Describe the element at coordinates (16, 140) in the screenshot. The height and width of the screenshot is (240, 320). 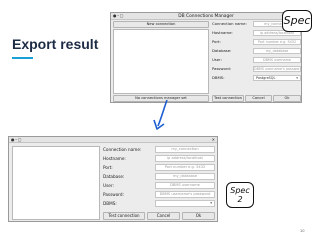
I see `window-controls-icon: ●–▢` at that location.